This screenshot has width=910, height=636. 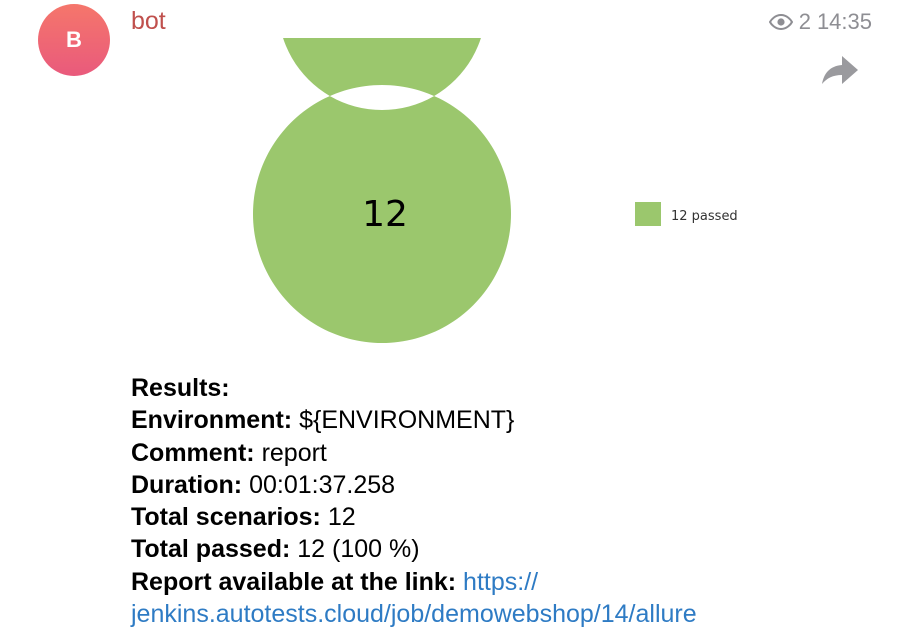 I want to click on duration-label: Duration:, so click(x=187, y=484).